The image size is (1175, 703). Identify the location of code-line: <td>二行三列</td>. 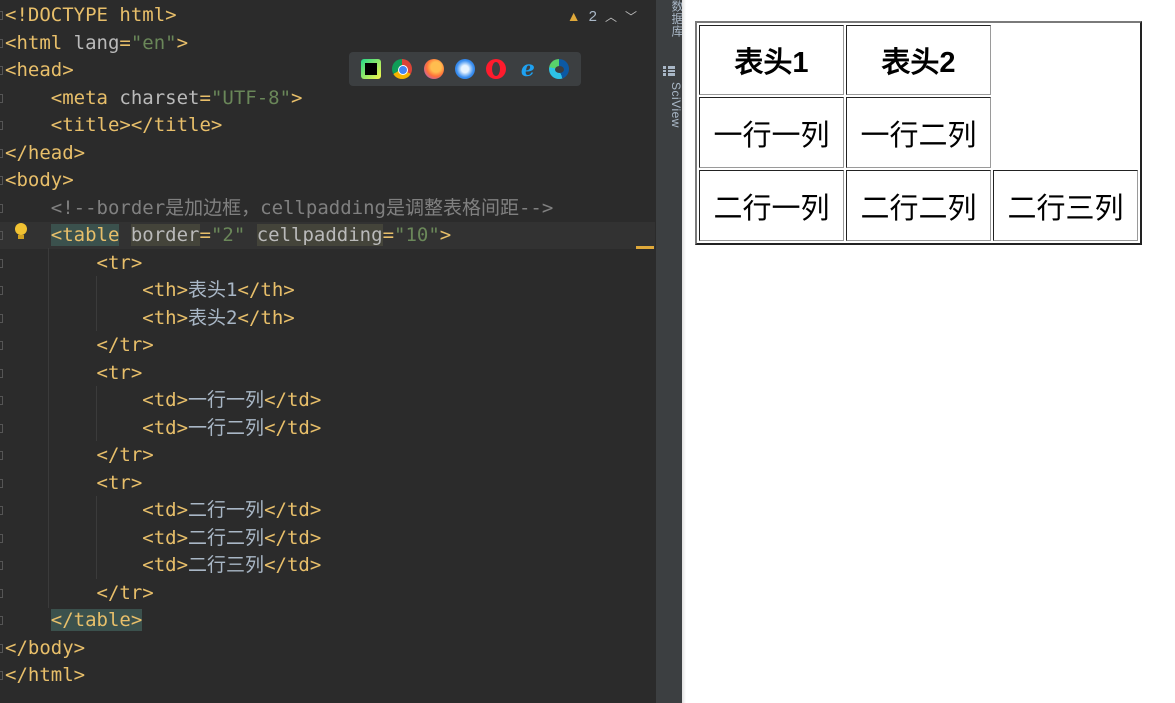
(327, 565).